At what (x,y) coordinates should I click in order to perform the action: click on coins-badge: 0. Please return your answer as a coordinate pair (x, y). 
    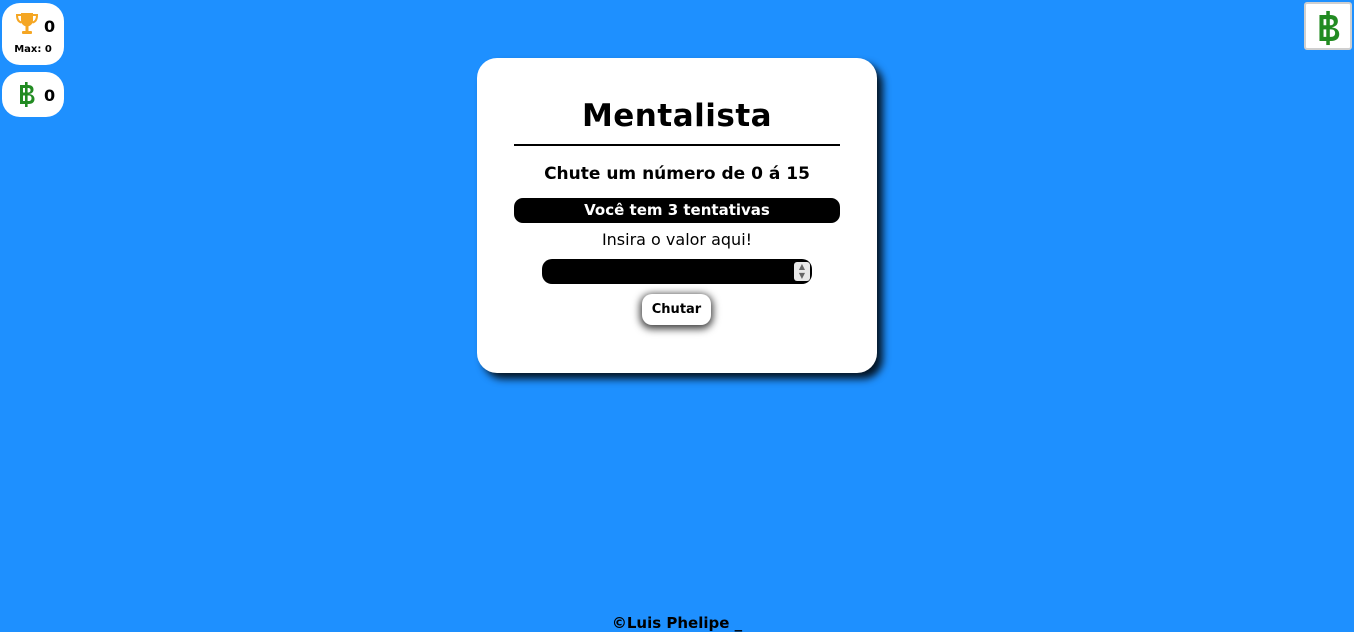
    Looking at the image, I should click on (33, 94).